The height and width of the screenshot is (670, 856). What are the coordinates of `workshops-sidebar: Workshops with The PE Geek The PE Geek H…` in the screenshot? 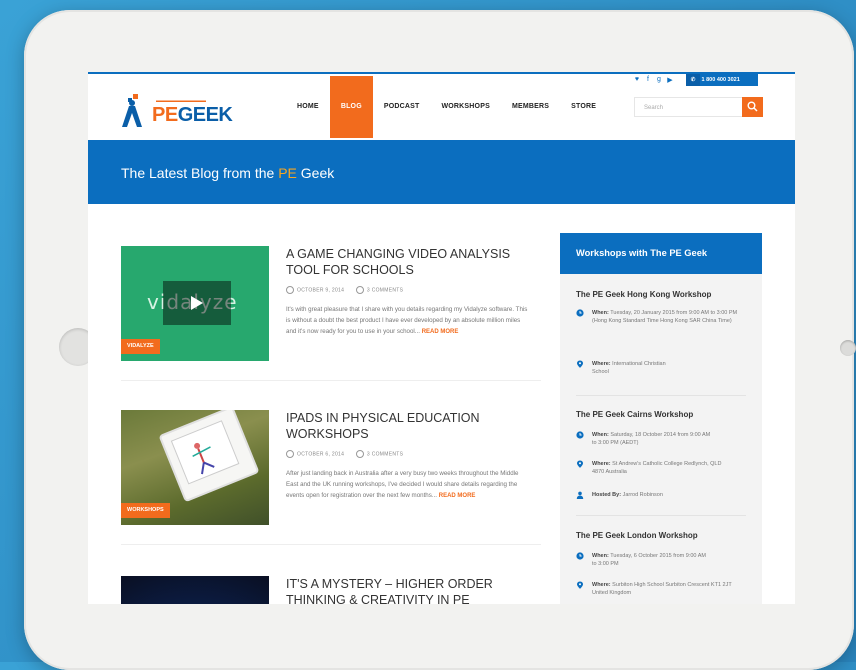 It's located at (661, 418).